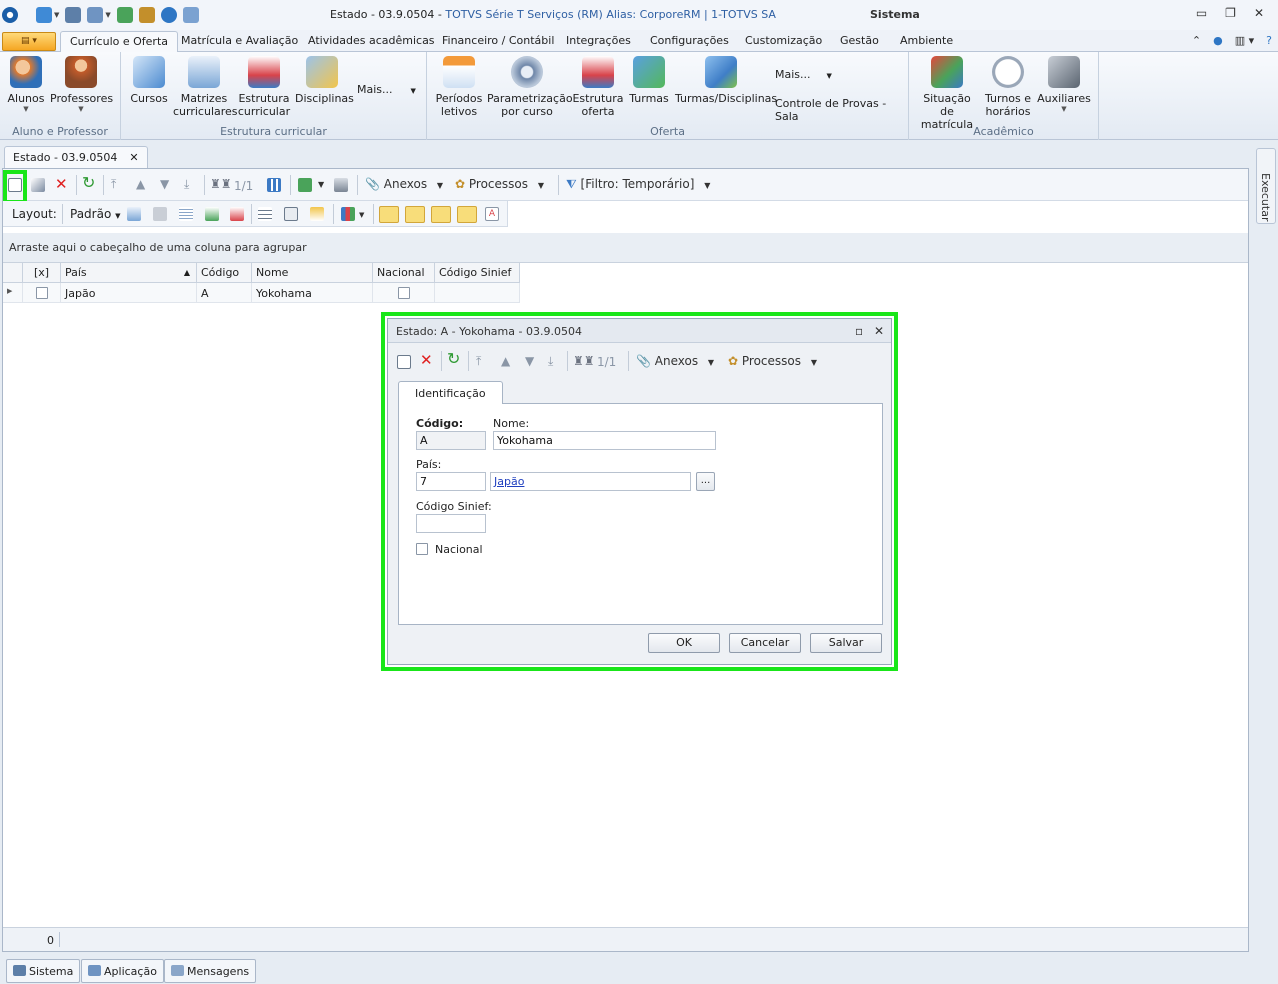 The image size is (1278, 984). I want to click on dialog-binoculars-icon: ♜♜, so click(584, 361).